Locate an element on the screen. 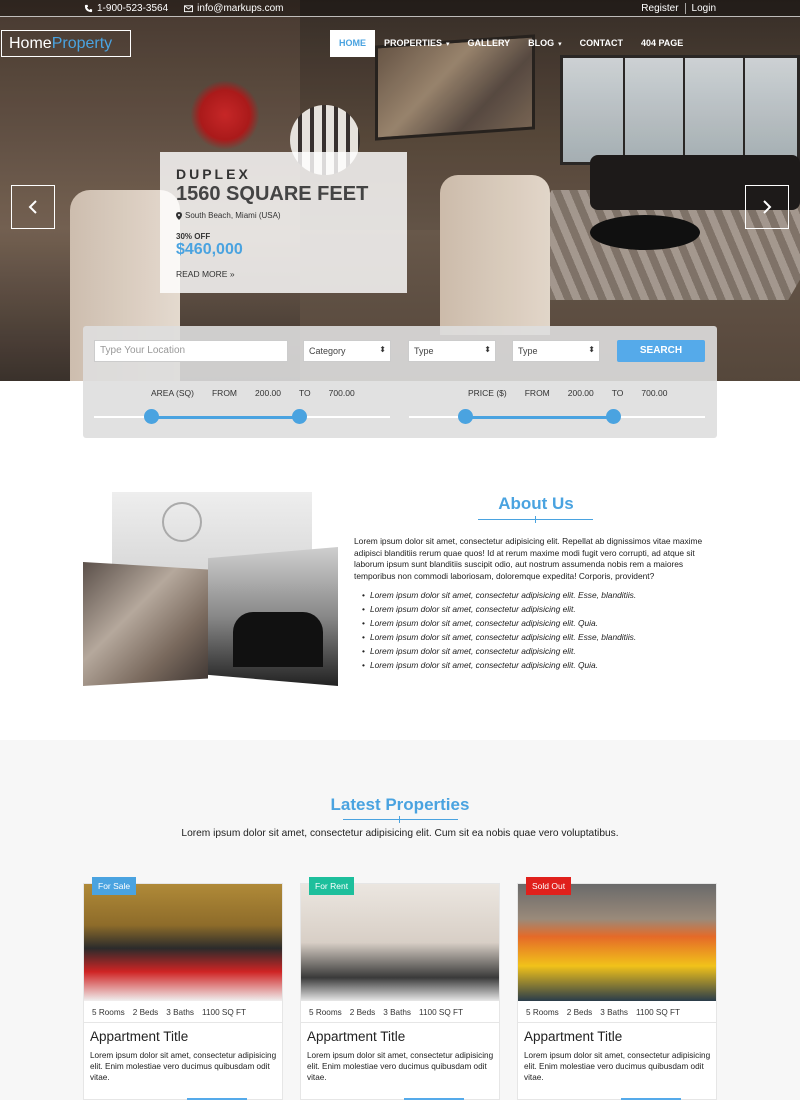 The width and height of the screenshot is (800, 1100). status-badge: For Rent is located at coordinates (332, 886).